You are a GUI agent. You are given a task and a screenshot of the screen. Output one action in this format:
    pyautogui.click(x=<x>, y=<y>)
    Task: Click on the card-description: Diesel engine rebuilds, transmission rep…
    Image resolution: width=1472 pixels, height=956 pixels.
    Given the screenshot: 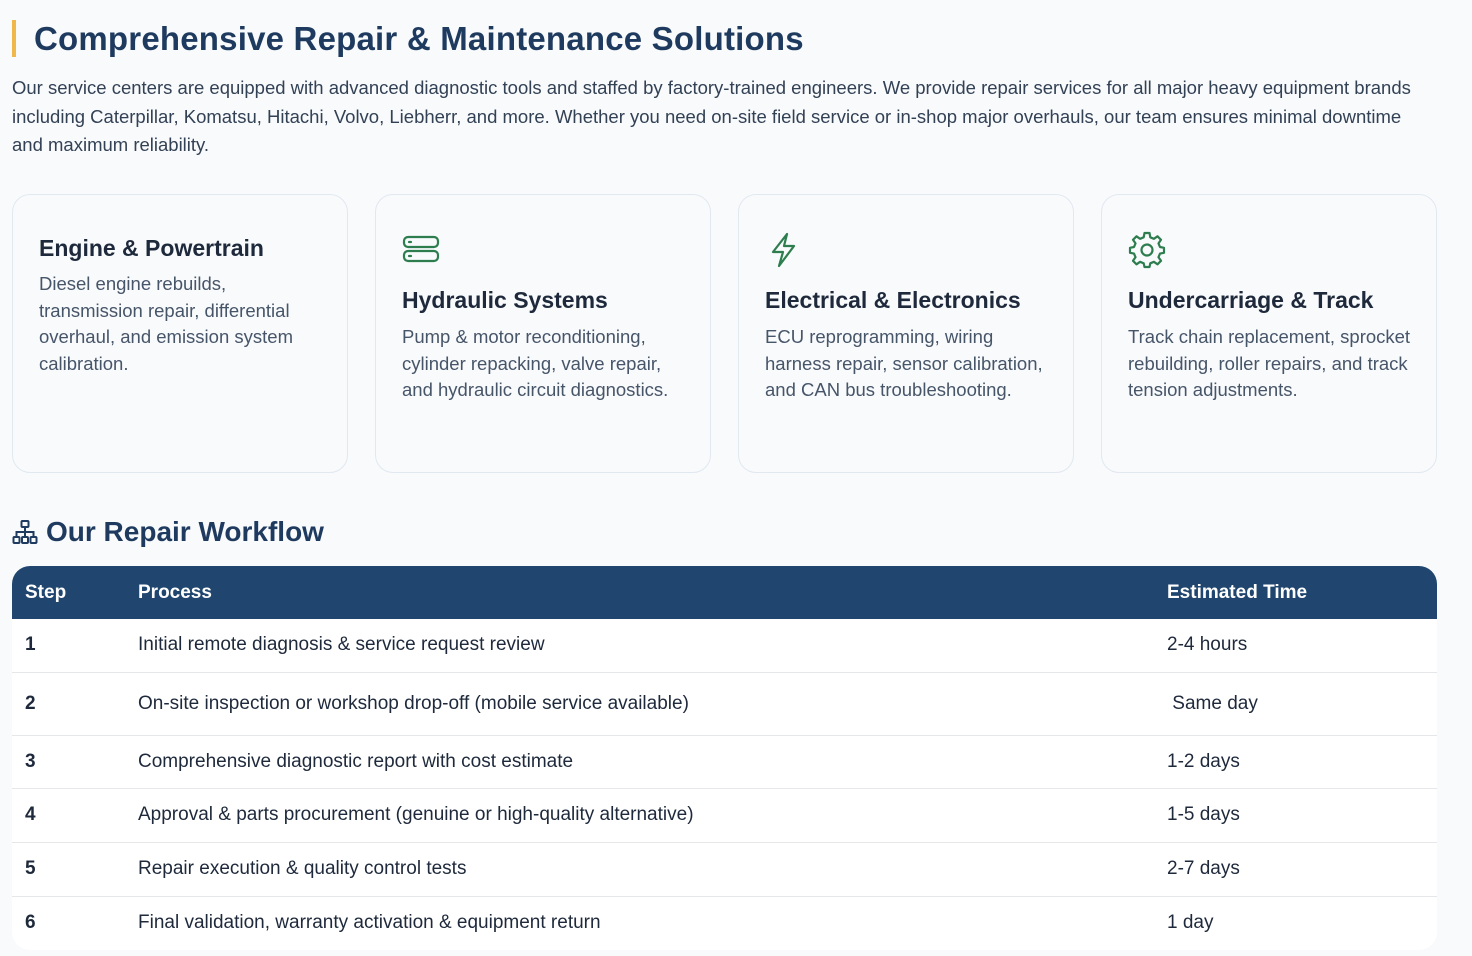 What is the action you would take?
    pyautogui.click(x=166, y=323)
    